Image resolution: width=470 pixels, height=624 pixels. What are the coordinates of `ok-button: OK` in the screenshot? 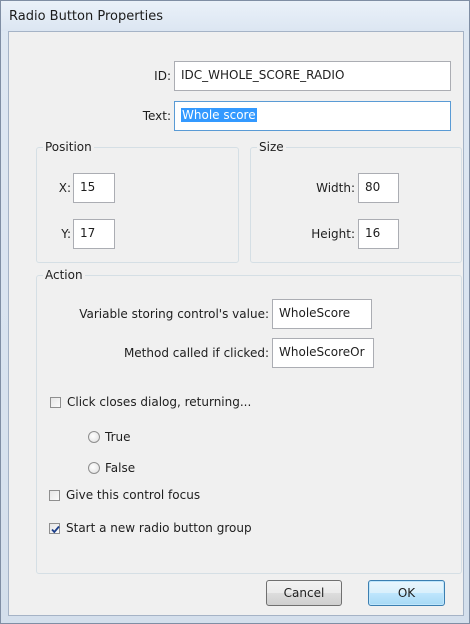 It's located at (406, 593).